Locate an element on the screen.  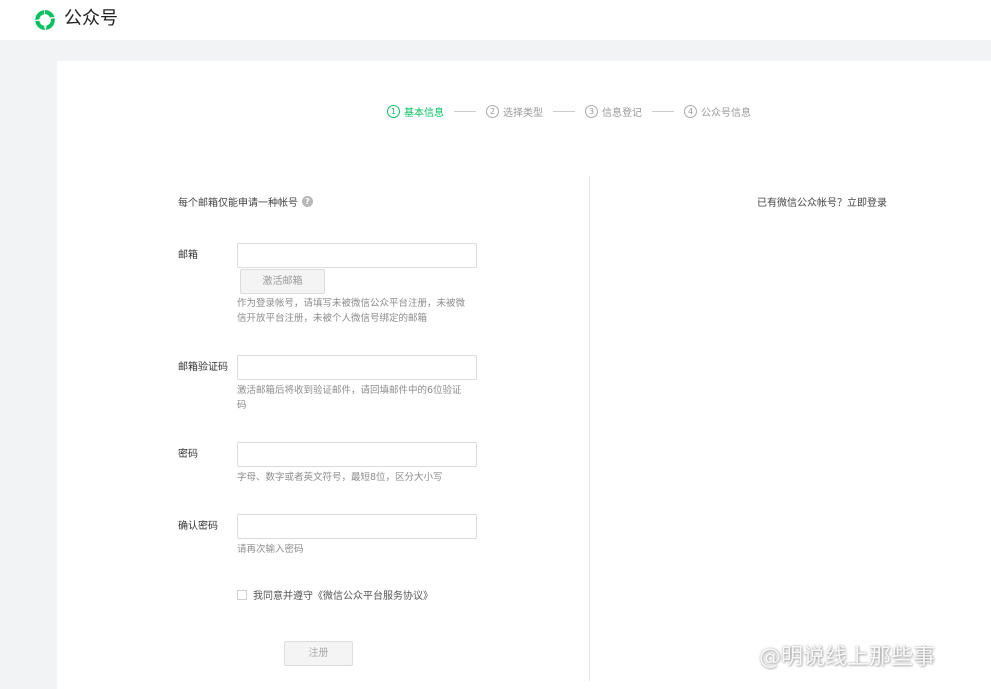
step-label: 选择类型 is located at coordinates (523, 113).